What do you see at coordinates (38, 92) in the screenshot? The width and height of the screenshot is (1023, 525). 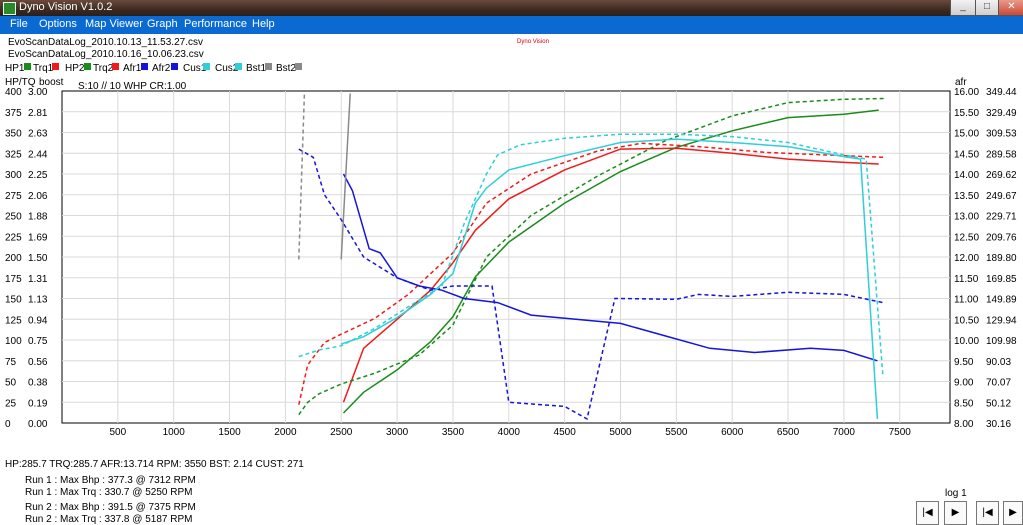 I see `boost-tick-label: 3.00` at bounding box center [38, 92].